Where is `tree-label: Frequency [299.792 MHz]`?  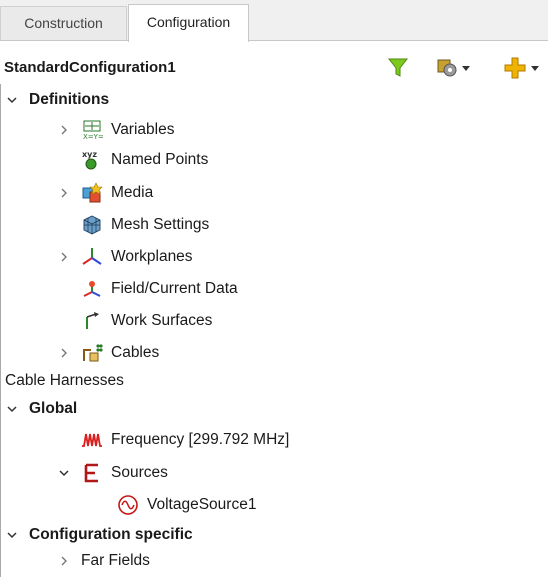 tree-label: Frequency [299.792 MHz] is located at coordinates (200, 439).